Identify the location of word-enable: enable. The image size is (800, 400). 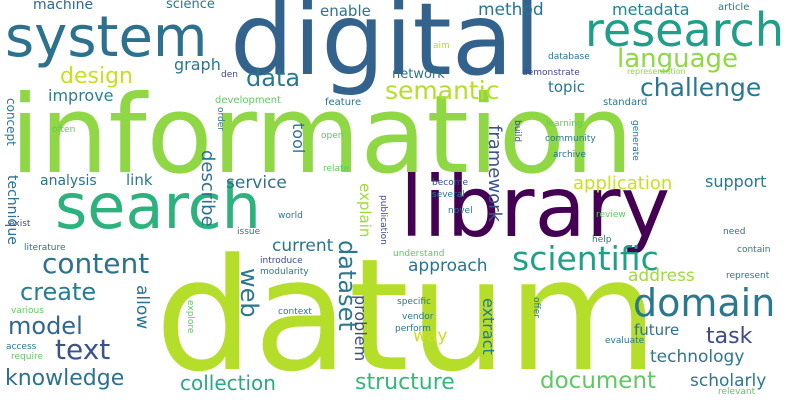
(345, 11).